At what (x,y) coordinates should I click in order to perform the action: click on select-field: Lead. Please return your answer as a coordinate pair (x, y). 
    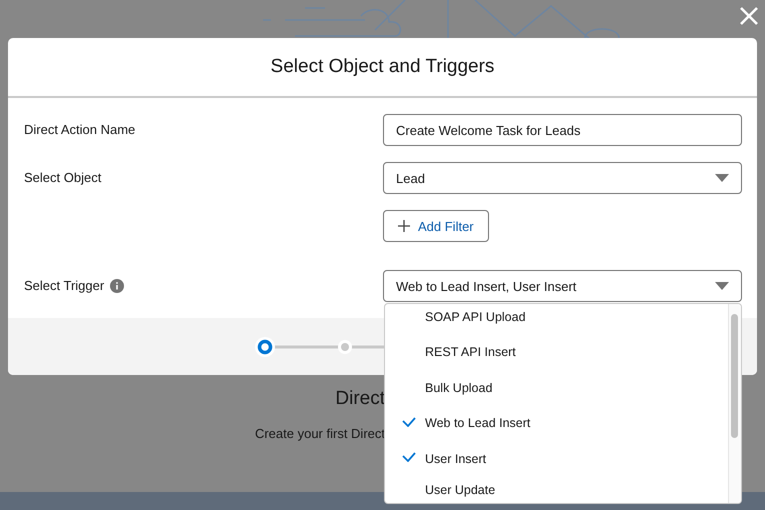
    Looking at the image, I should click on (562, 178).